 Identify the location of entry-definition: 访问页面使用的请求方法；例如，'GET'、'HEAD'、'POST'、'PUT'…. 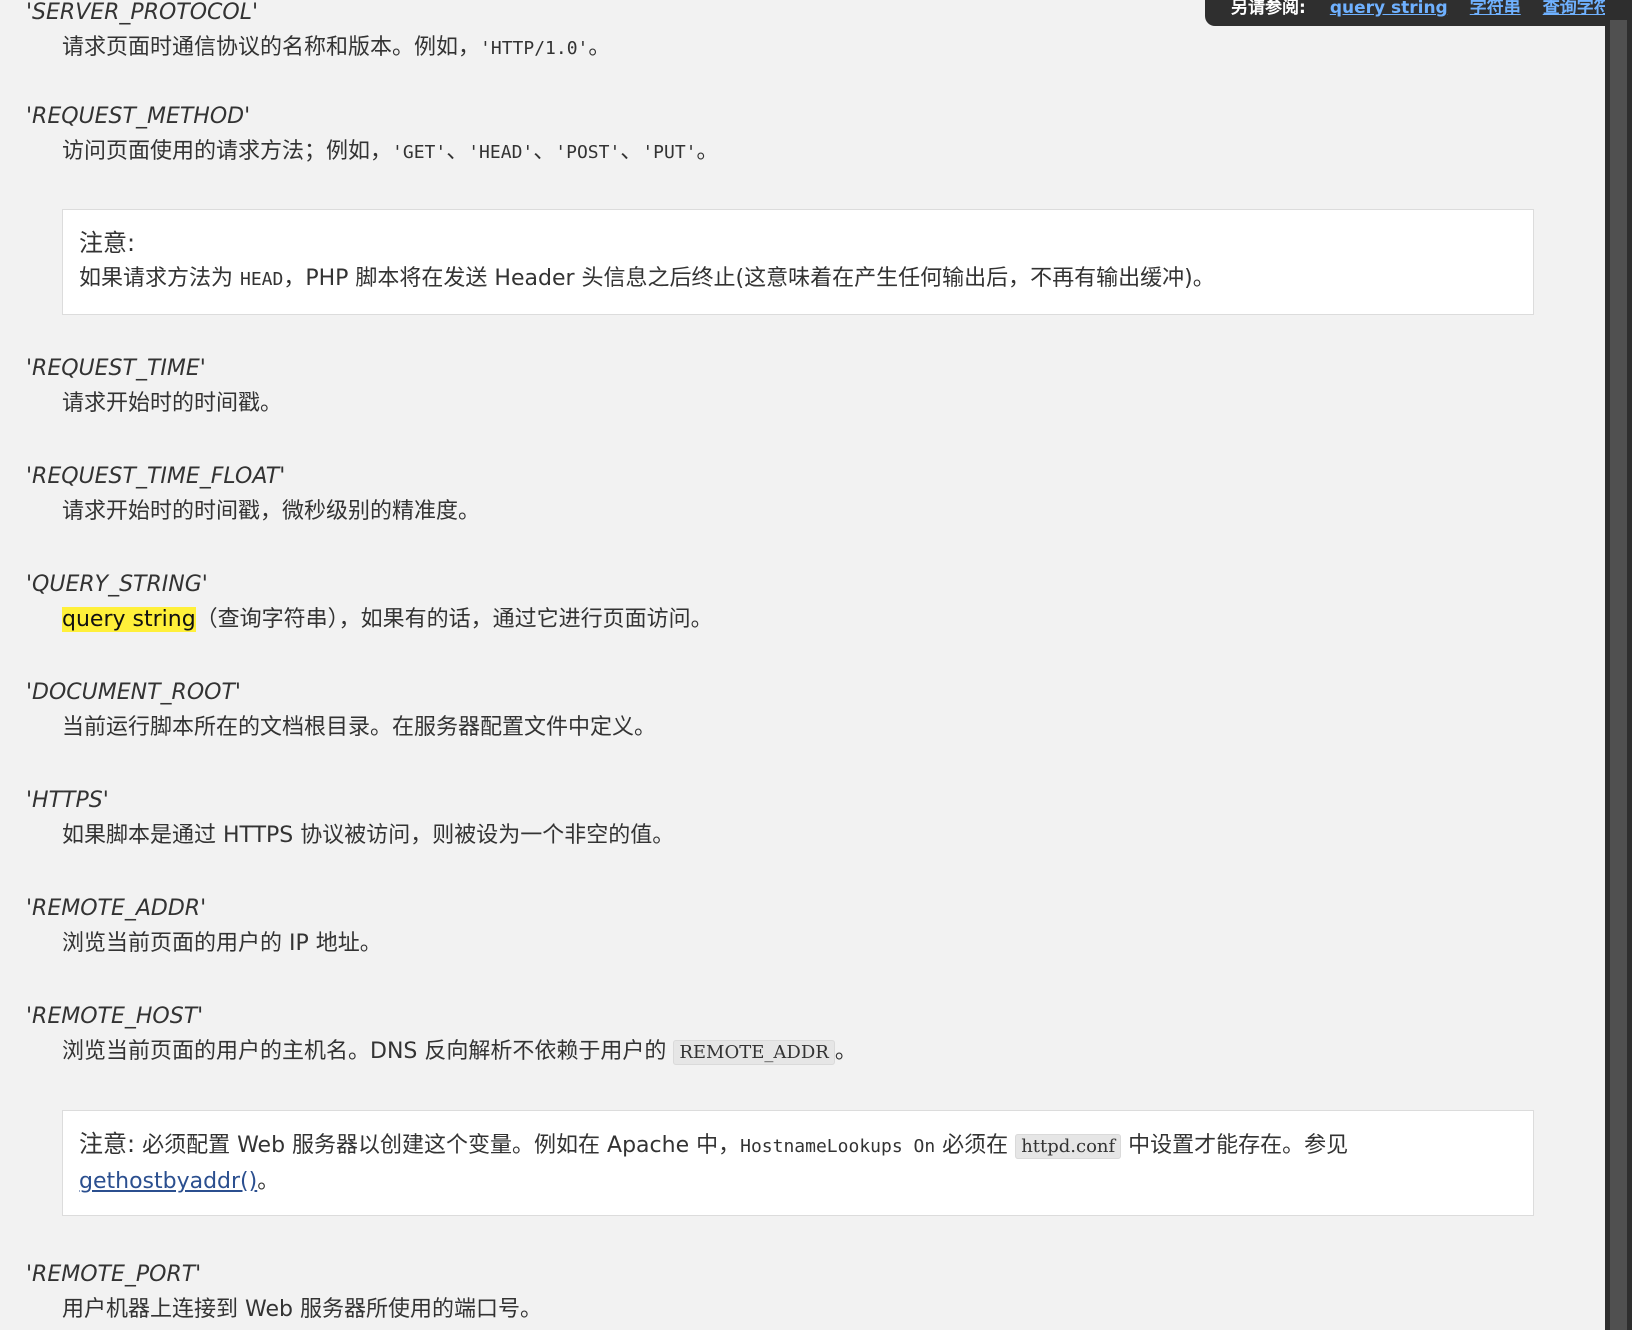
(390, 151).